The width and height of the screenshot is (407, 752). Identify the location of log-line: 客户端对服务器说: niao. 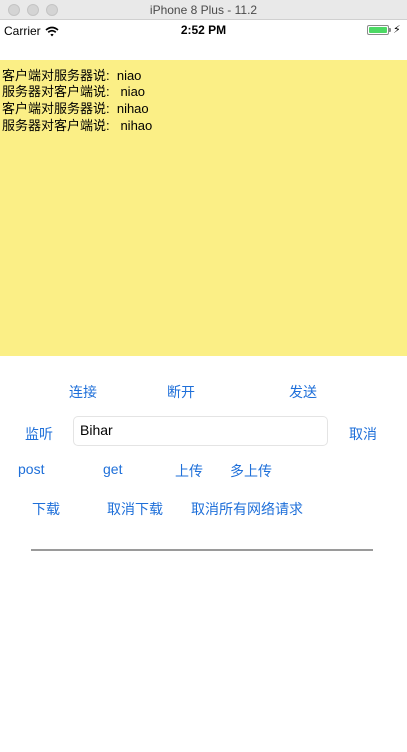
(72, 75).